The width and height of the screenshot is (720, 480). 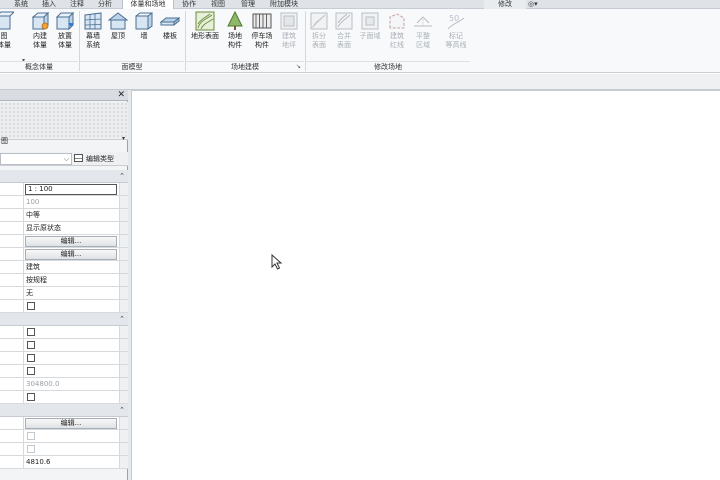 What do you see at coordinates (456, 22) in the screenshot?
I see `label-contours-icon: 50` at bounding box center [456, 22].